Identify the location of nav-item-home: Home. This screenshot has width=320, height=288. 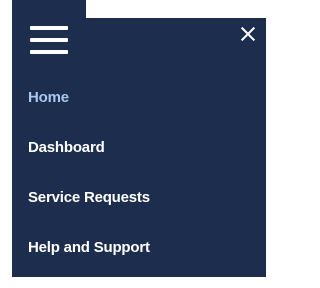
(89, 113).